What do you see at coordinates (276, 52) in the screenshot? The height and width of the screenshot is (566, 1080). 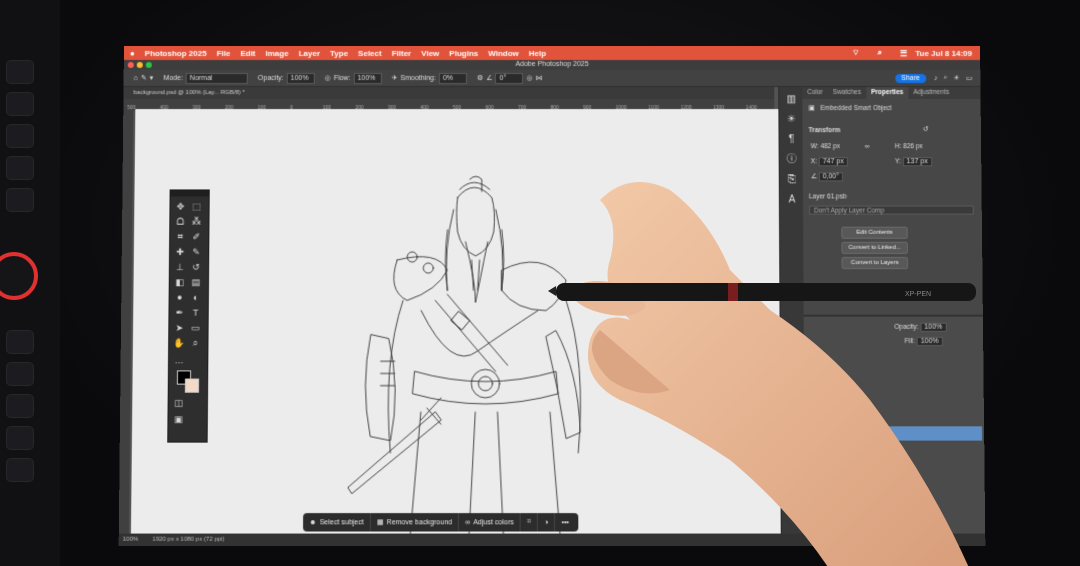 I see `menu-image: Image` at bounding box center [276, 52].